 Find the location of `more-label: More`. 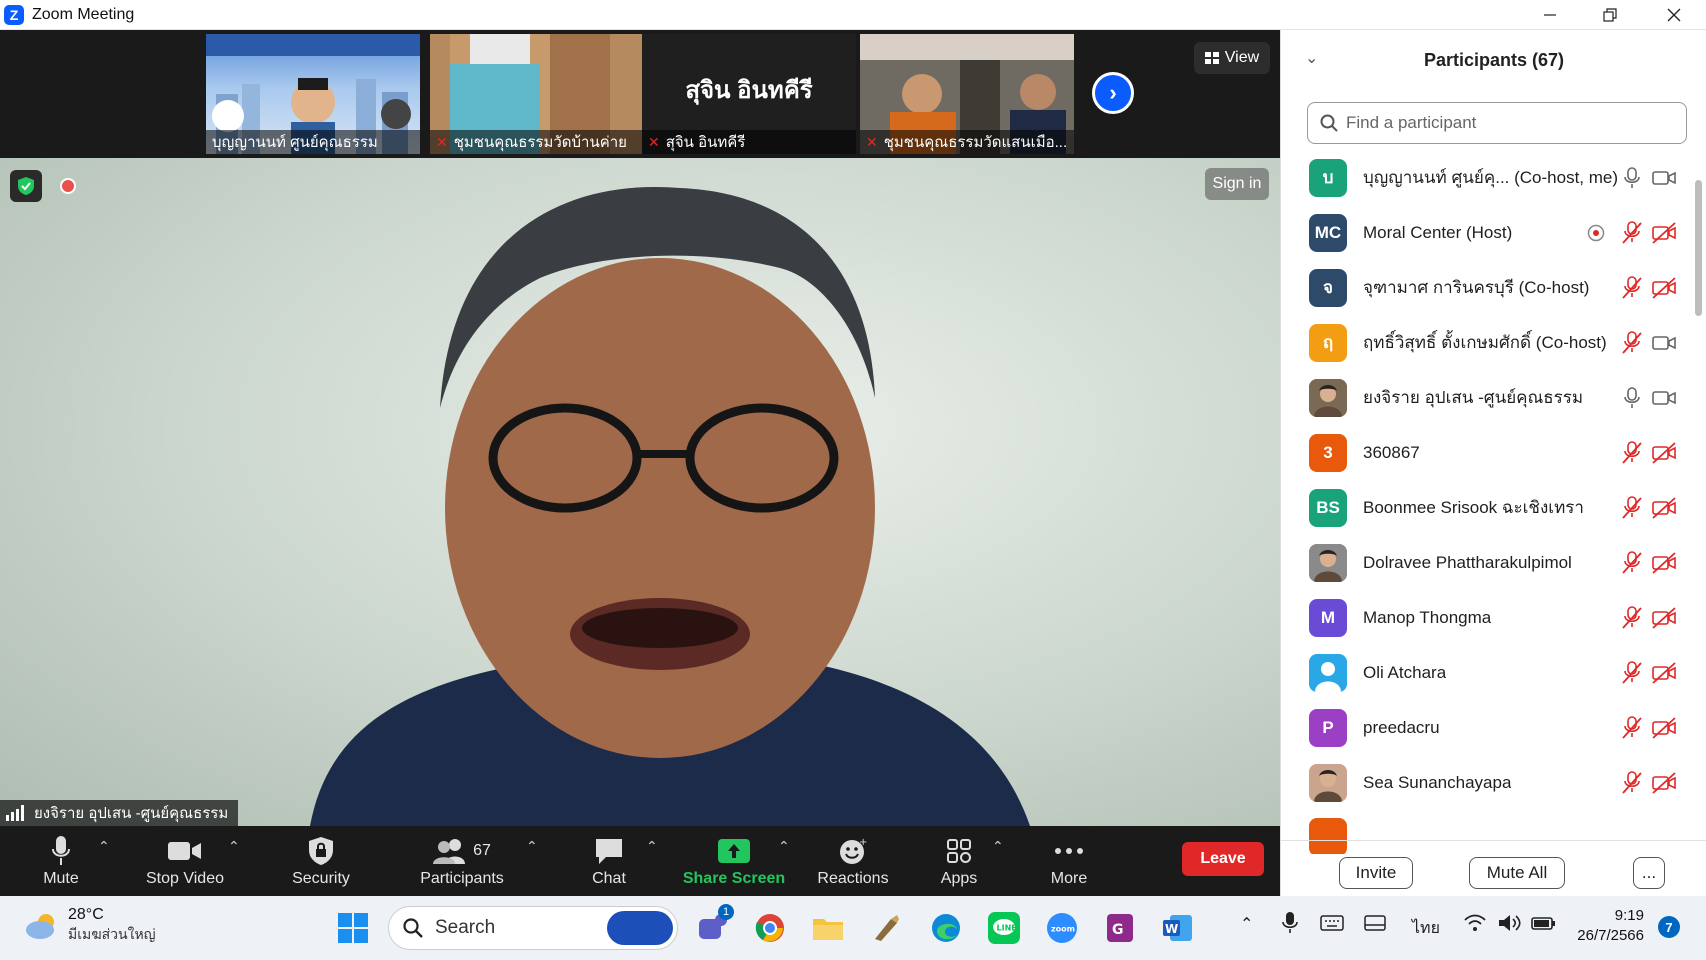

more-label: More is located at coordinates (1069, 878).